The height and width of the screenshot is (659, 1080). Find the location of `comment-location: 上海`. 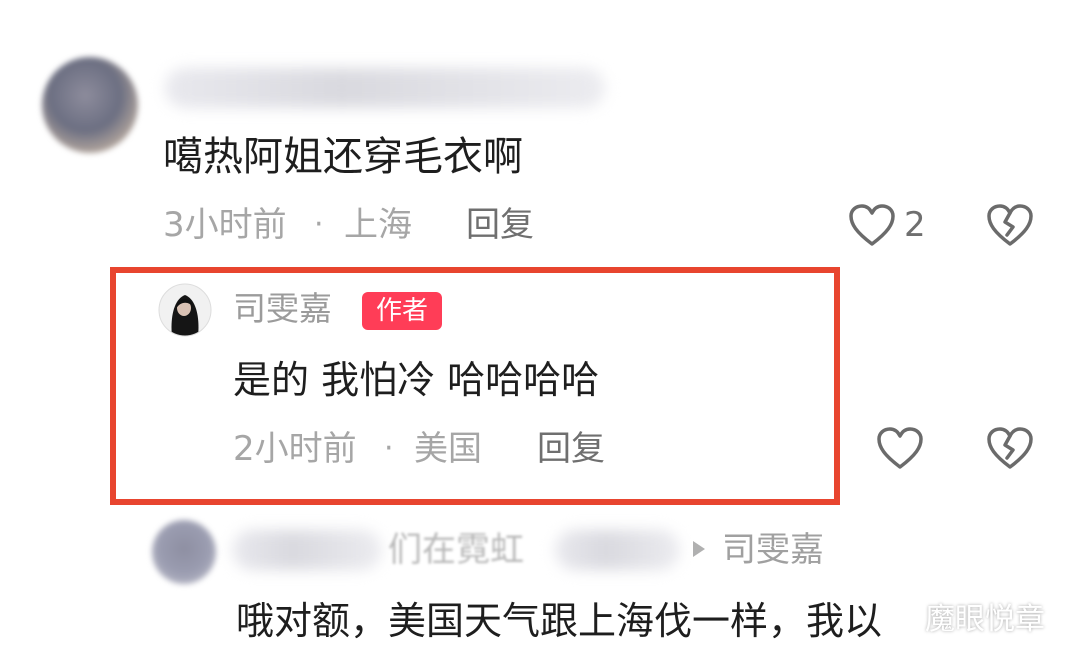

comment-location: 上海 is located at coordinates (378, 225).